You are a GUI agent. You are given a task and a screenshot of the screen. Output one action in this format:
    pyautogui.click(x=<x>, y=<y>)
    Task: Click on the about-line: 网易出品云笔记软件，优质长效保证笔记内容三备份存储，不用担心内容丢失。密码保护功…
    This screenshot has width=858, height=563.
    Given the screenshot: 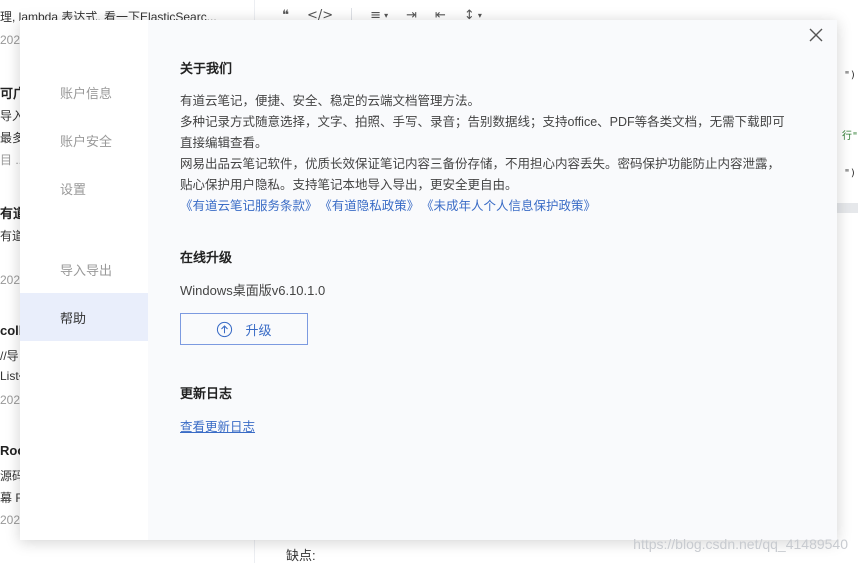 What is the action you would take?
    pyautogui.click(x=480, y=174)
    